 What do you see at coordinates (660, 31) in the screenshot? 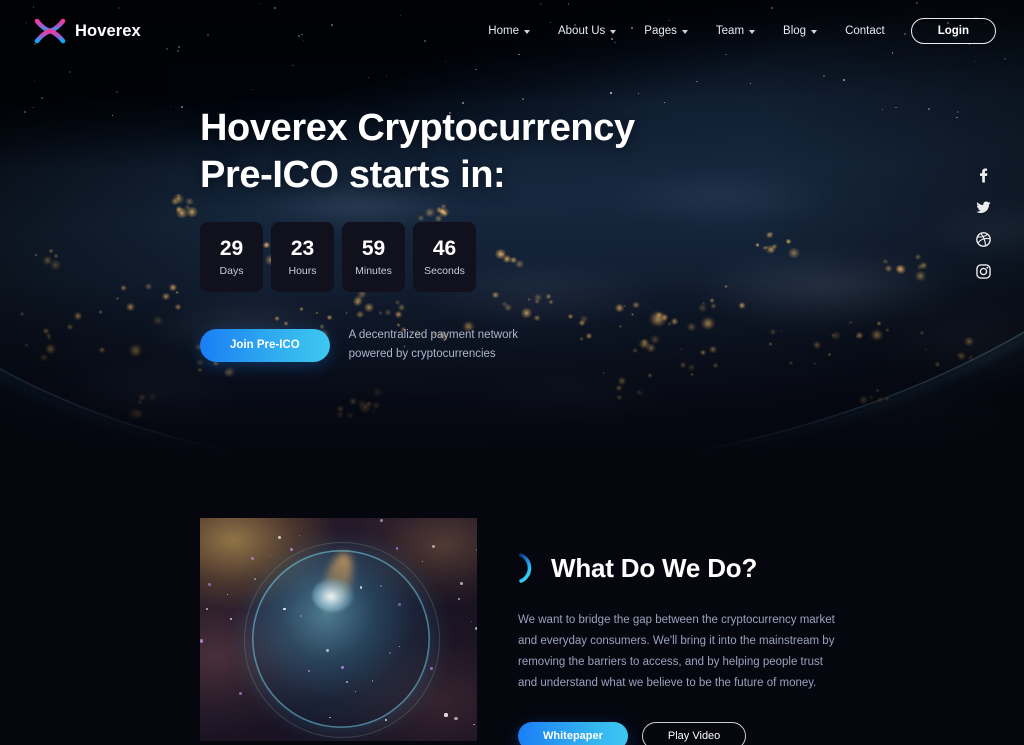
I see `nav-label: Pages` at bounding box center [660, 31].